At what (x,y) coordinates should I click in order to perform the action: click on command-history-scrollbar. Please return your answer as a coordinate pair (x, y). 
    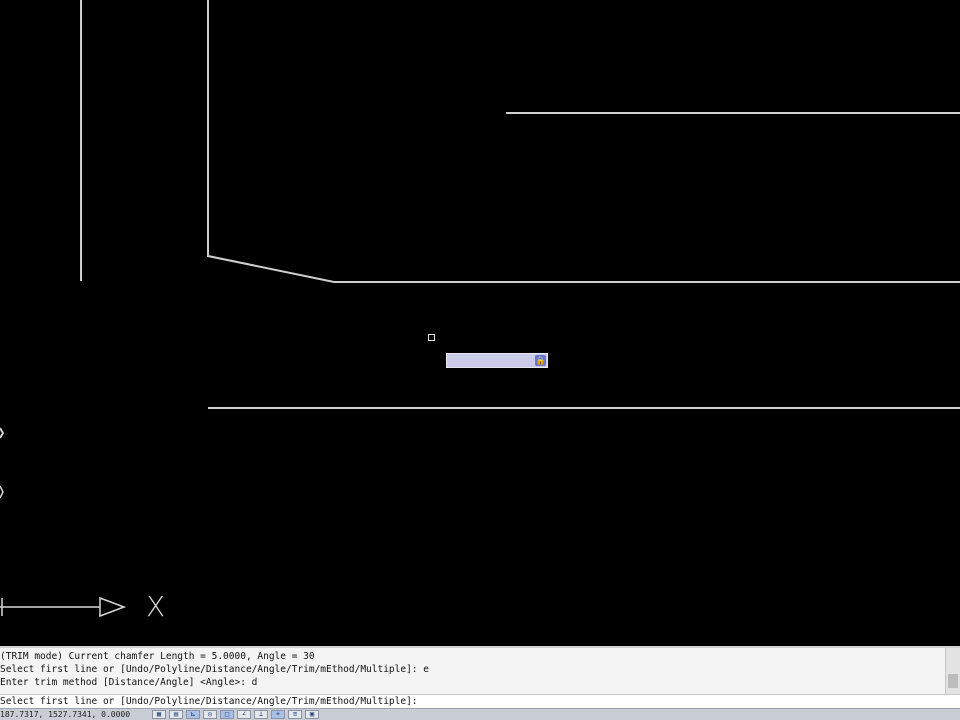
    Looking at the image, I should click on (952, 671).